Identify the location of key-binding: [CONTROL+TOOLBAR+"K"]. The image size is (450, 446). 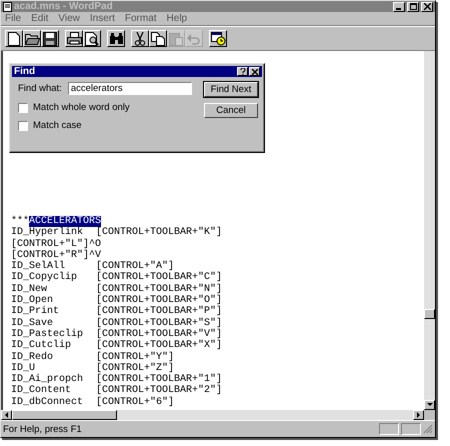
(159, 232).